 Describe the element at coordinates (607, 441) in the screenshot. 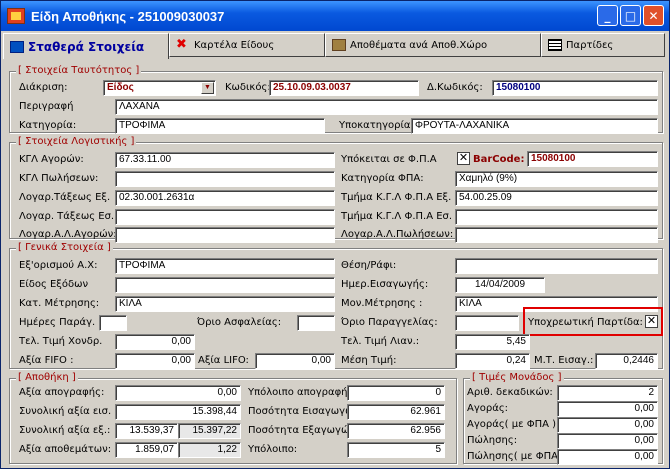

I see `sale-price-input: 0,00` at that location.